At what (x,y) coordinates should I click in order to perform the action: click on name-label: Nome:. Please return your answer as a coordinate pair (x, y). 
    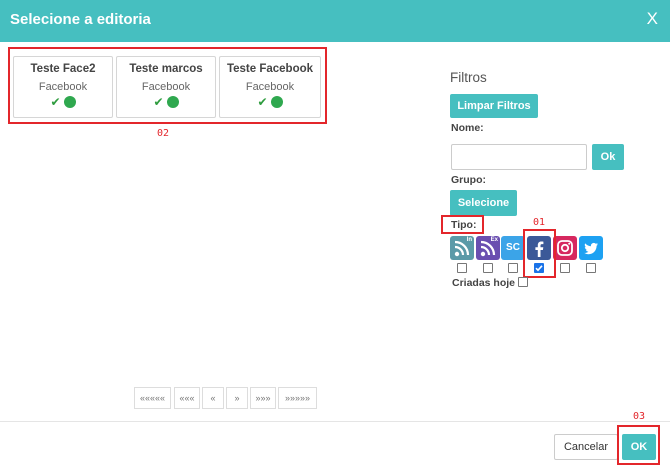
    Looking at the image, I should click on (467, 128).